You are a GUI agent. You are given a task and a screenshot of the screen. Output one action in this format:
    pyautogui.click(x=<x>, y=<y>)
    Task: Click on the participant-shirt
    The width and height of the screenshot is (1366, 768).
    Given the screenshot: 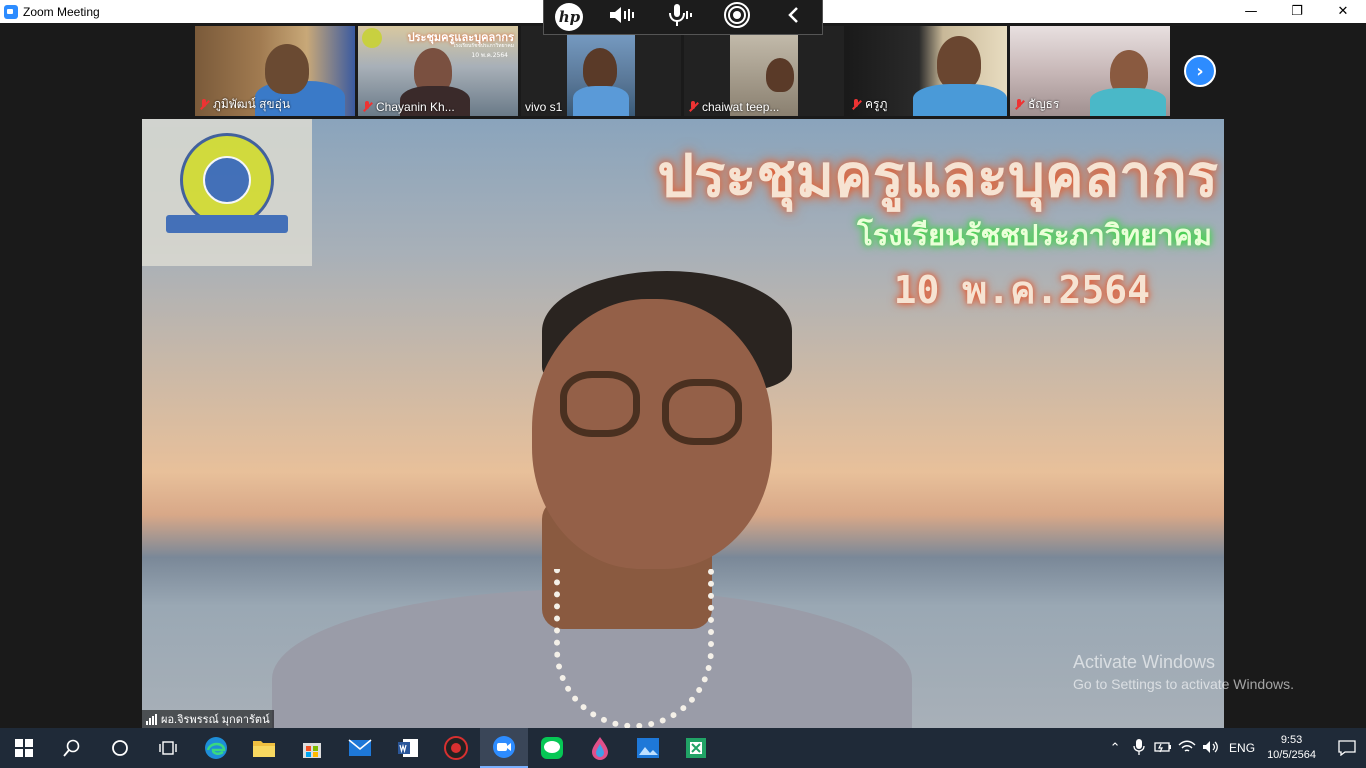 What is the action you would take?
    pyautogui.click(x=601, y=101)
    